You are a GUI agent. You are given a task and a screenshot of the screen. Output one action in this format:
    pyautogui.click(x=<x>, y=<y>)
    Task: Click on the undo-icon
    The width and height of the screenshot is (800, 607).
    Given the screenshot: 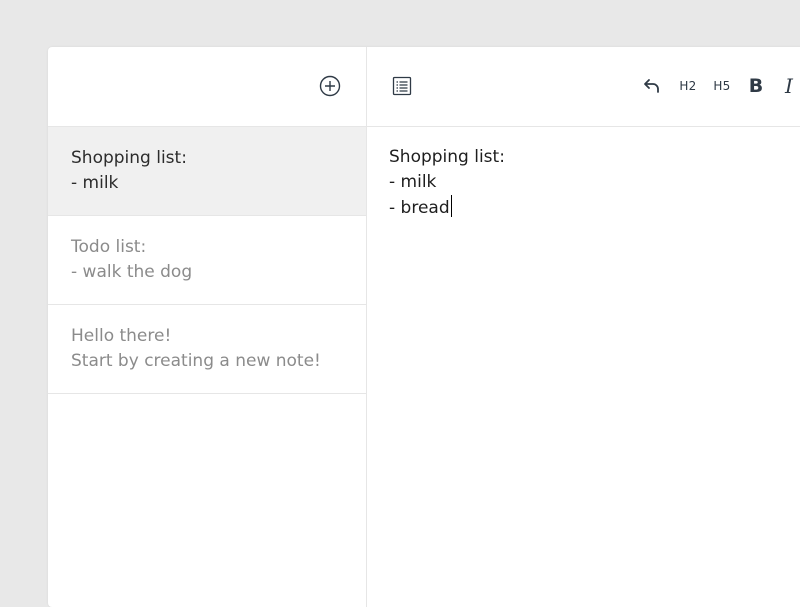 What is the action you would take?
    pyautogui.click(x=651, y=86)
    